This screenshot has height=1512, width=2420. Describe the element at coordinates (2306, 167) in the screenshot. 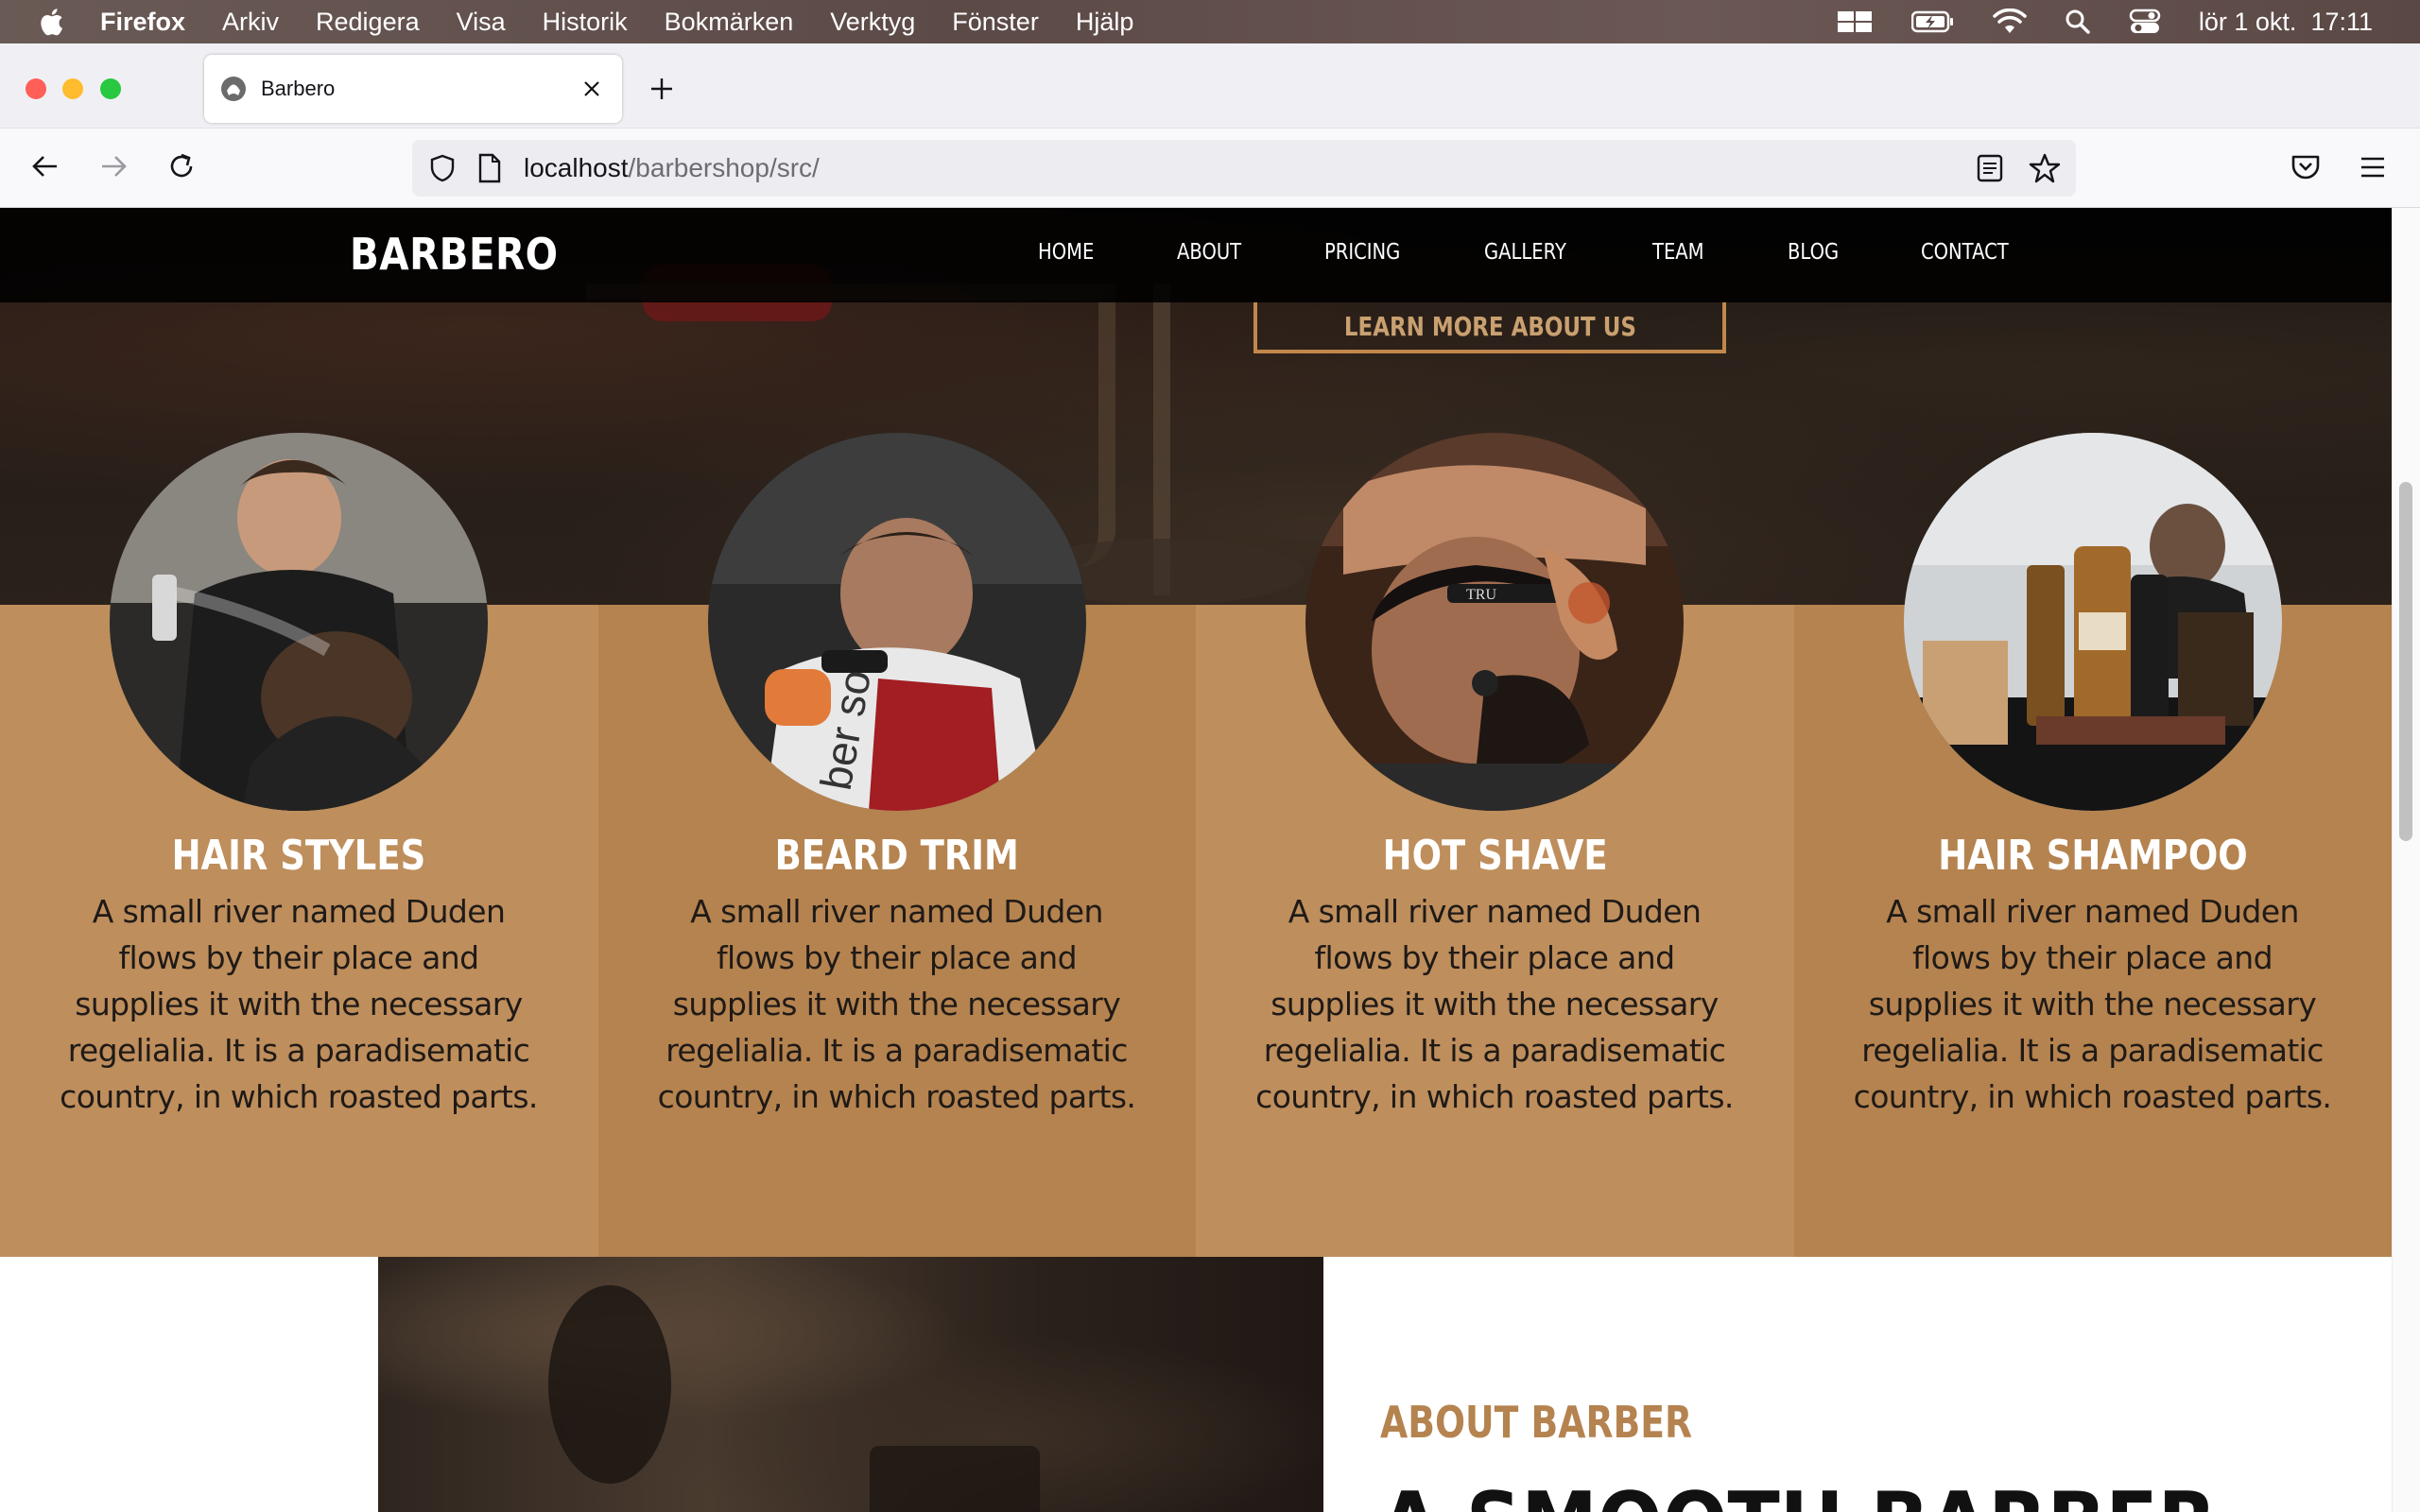

I see `pocket-icon` at that location.